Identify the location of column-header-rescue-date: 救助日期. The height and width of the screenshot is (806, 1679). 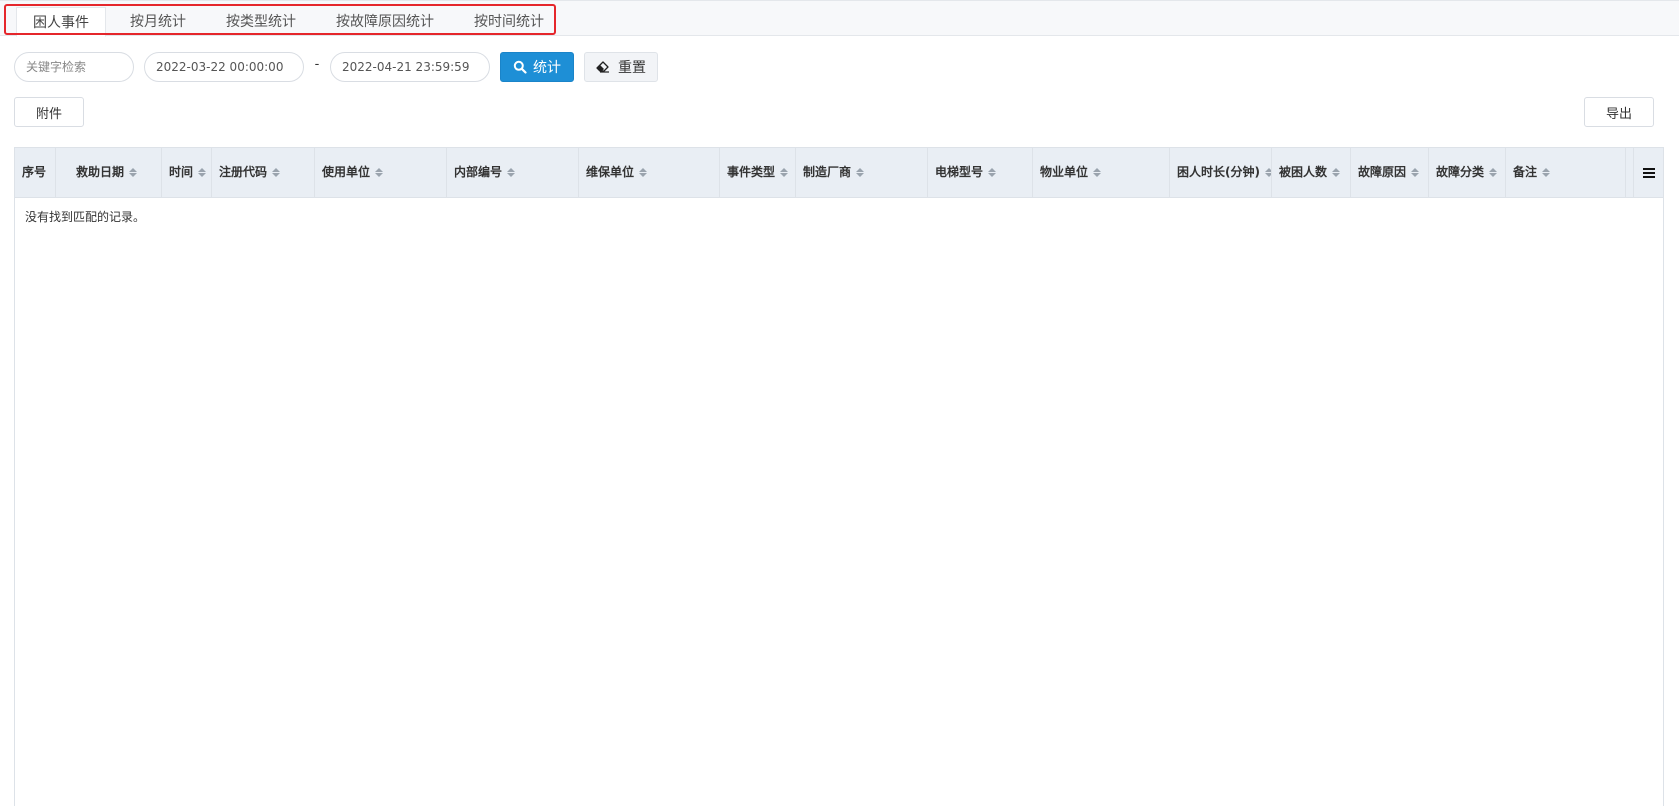
(109, 172).